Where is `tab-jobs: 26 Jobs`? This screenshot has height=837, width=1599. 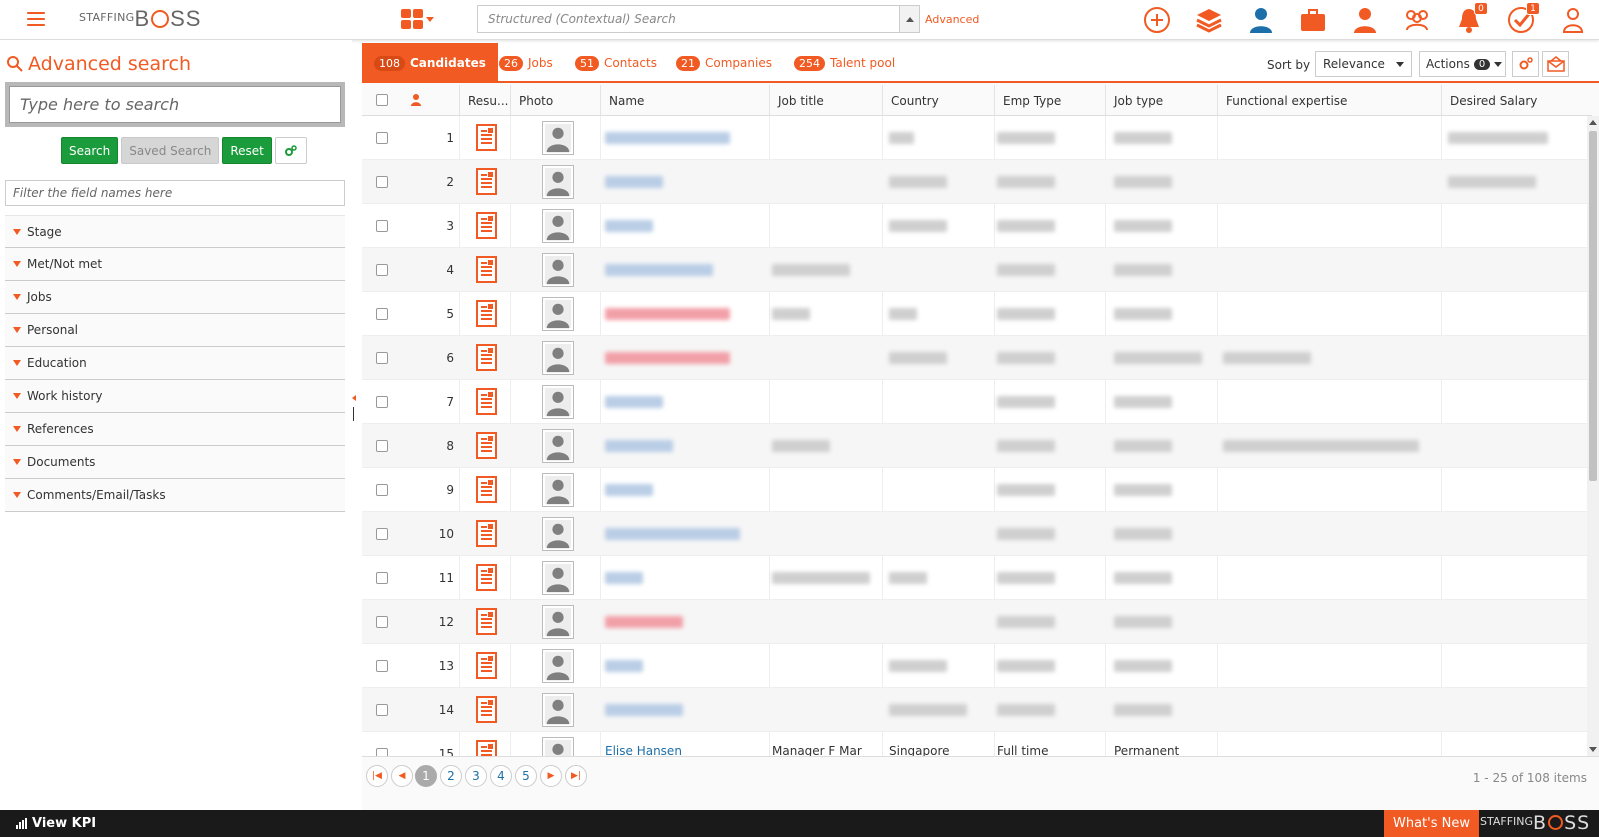
tab-jobs: 26 Jobs is located at coordinates (526, 63).